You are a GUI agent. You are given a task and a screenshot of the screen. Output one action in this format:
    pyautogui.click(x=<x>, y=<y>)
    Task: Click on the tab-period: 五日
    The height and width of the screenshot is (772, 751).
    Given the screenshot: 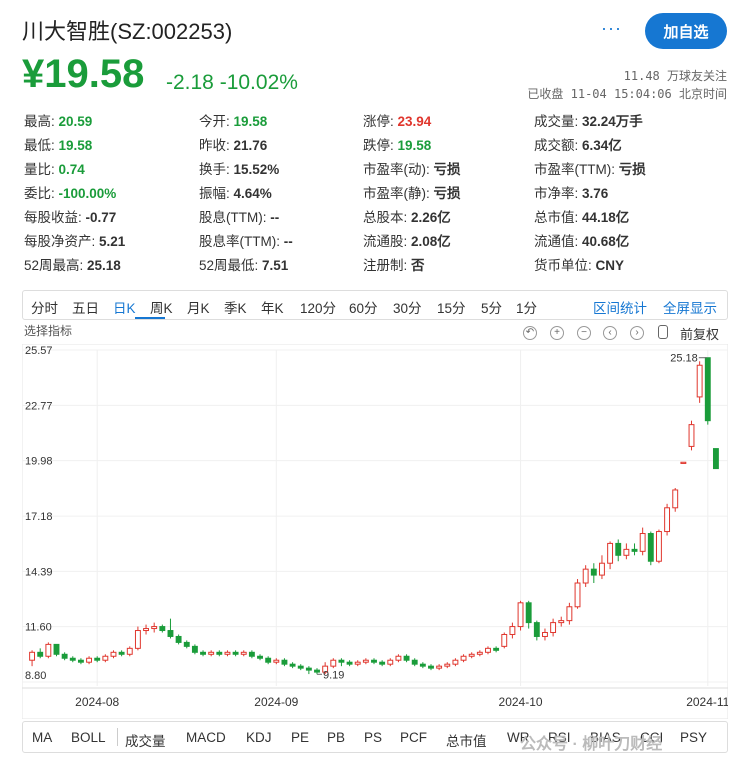 What is the action you would take?
    pyautogui.click(x=85, y=307)
    